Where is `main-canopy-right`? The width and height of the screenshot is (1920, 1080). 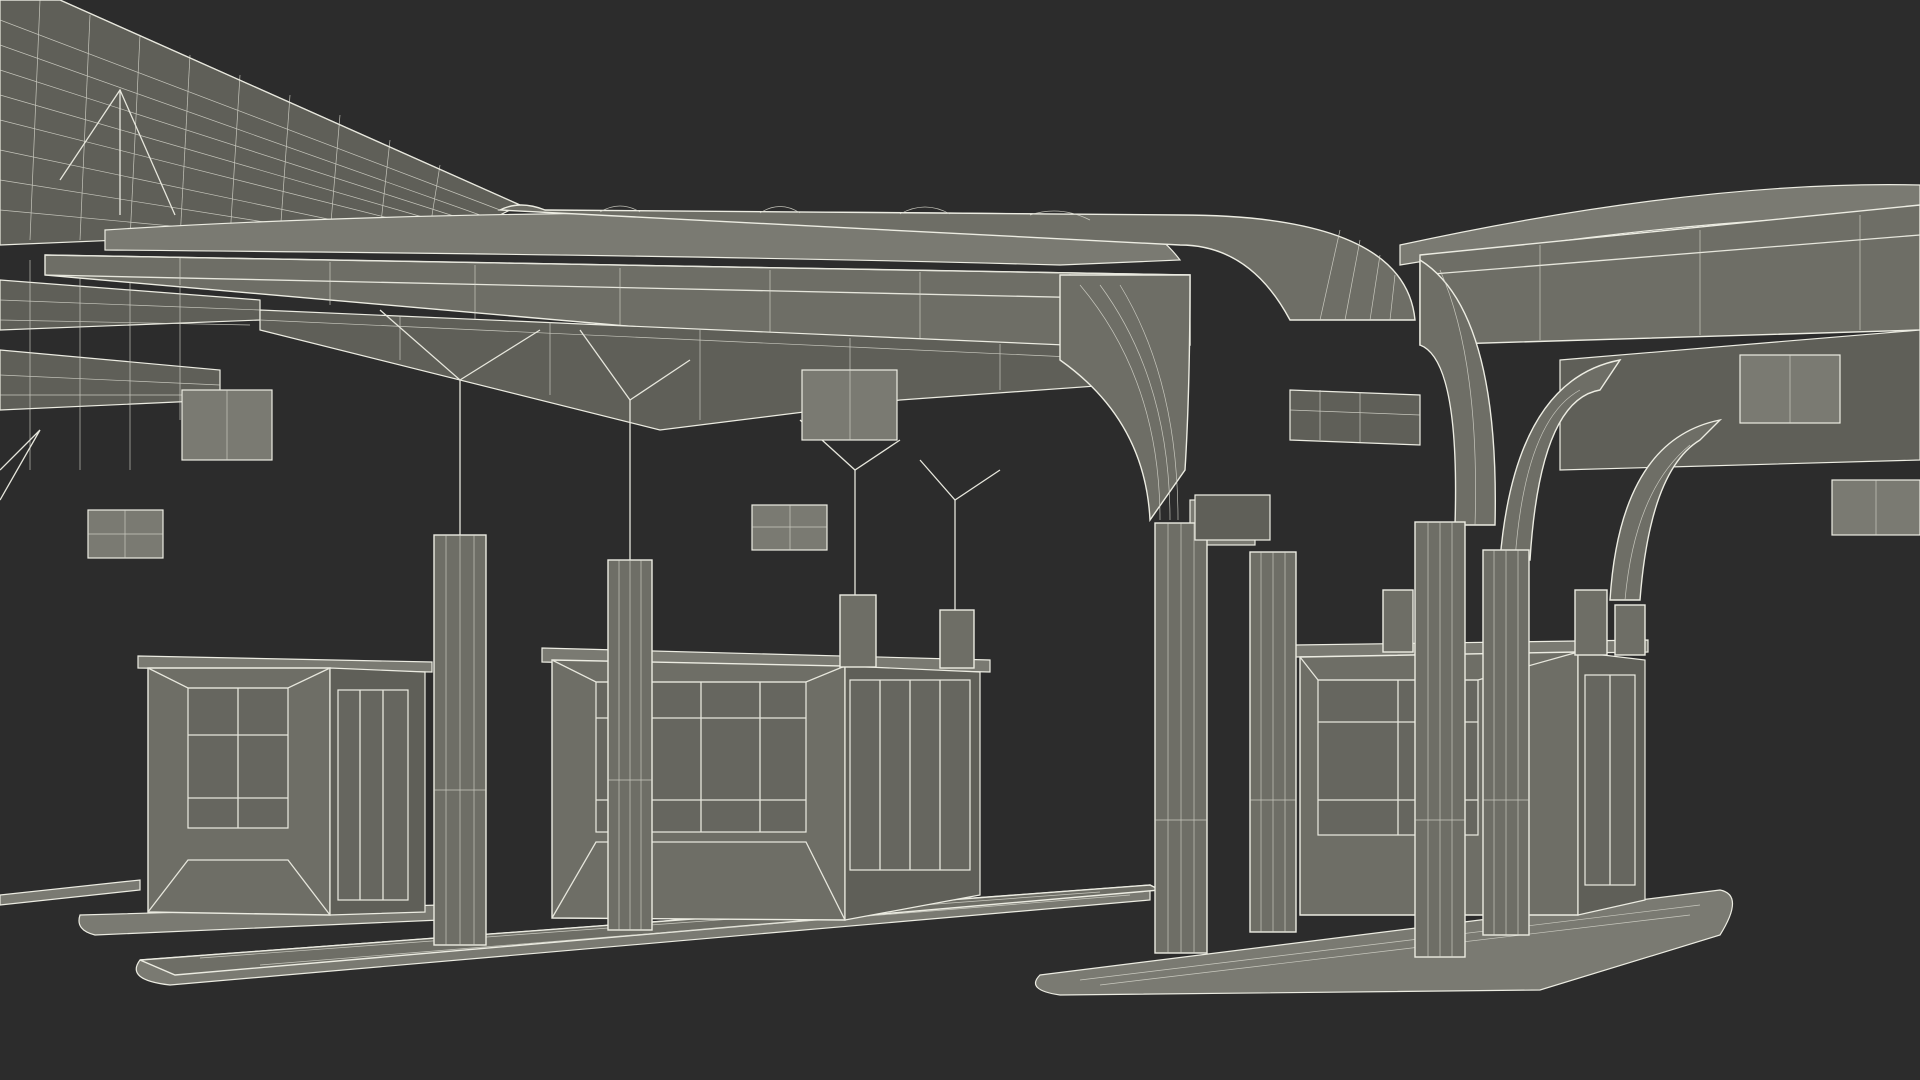
main-canopy-right is located at coordinates (1659, 392).